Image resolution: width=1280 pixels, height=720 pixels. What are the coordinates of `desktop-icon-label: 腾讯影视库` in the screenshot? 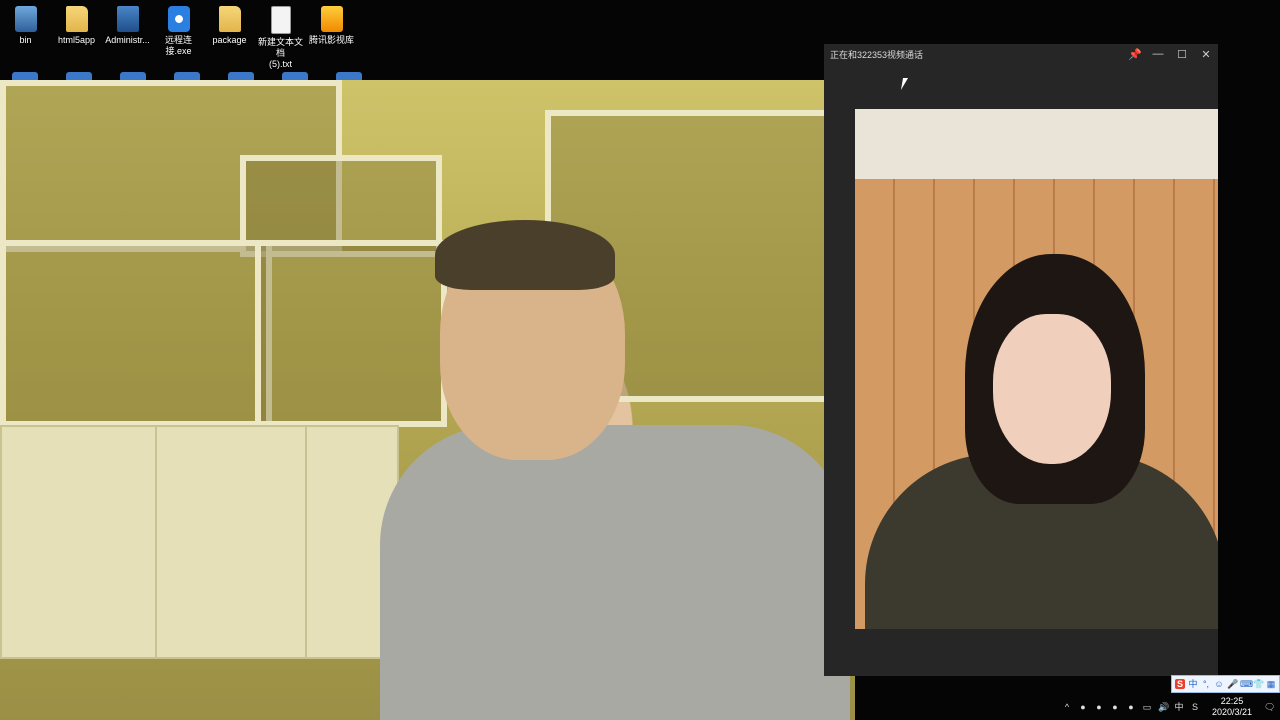 It's located at (331, 40).